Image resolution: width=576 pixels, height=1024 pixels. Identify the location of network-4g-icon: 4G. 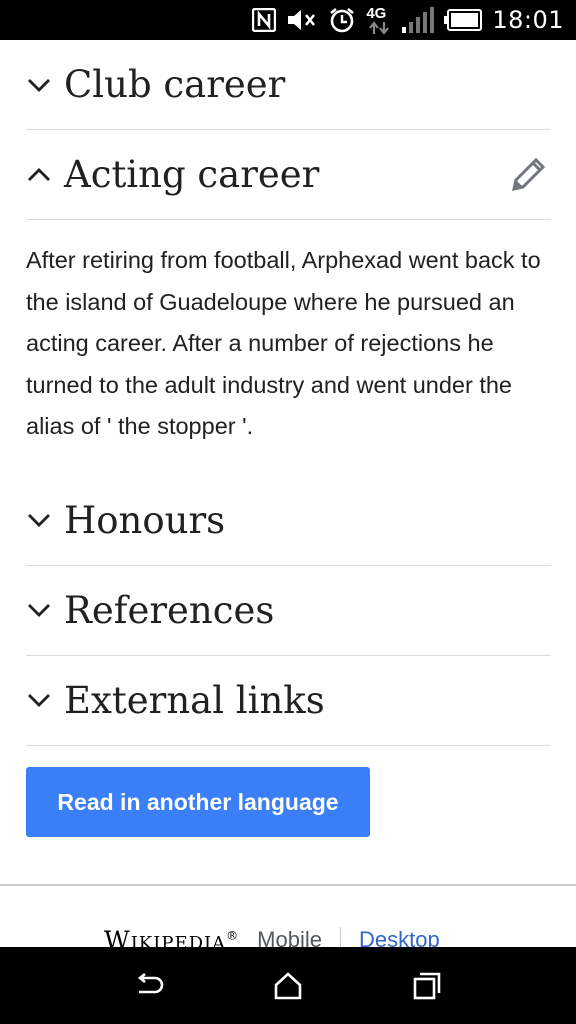
(379, 20).